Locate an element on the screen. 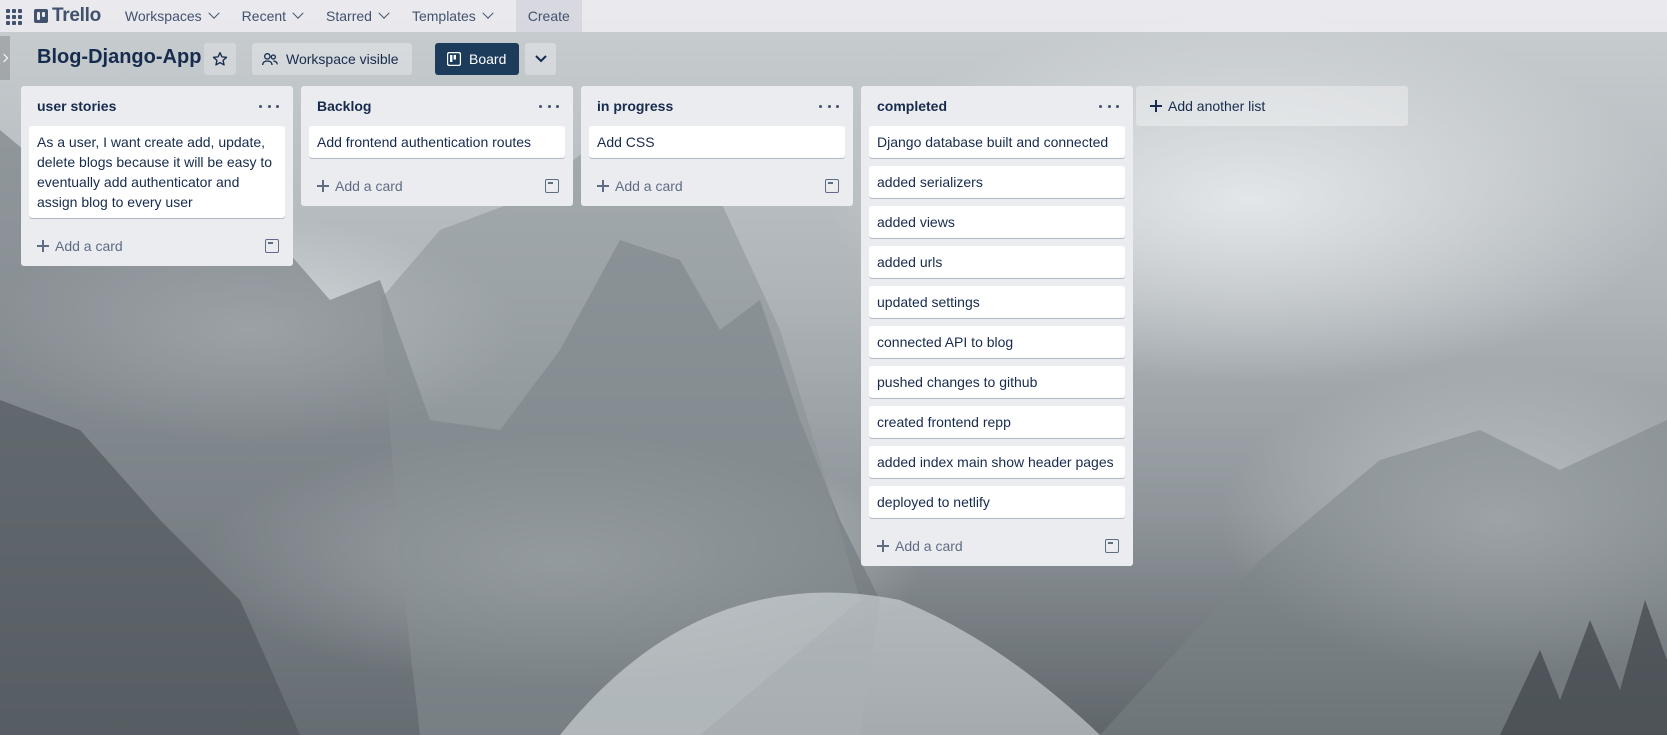  card: added urls is located at coordinates (997, 262).